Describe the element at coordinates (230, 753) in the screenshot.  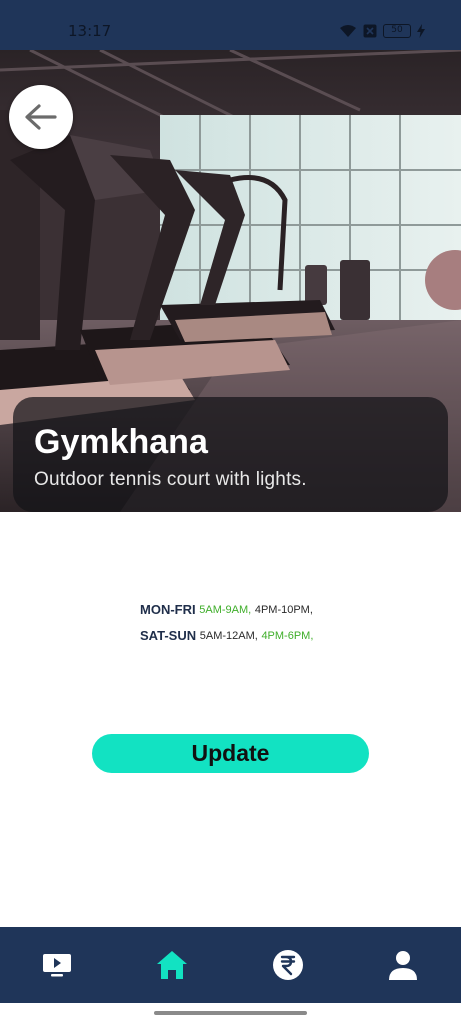
I see `update-button: Update` at that location.